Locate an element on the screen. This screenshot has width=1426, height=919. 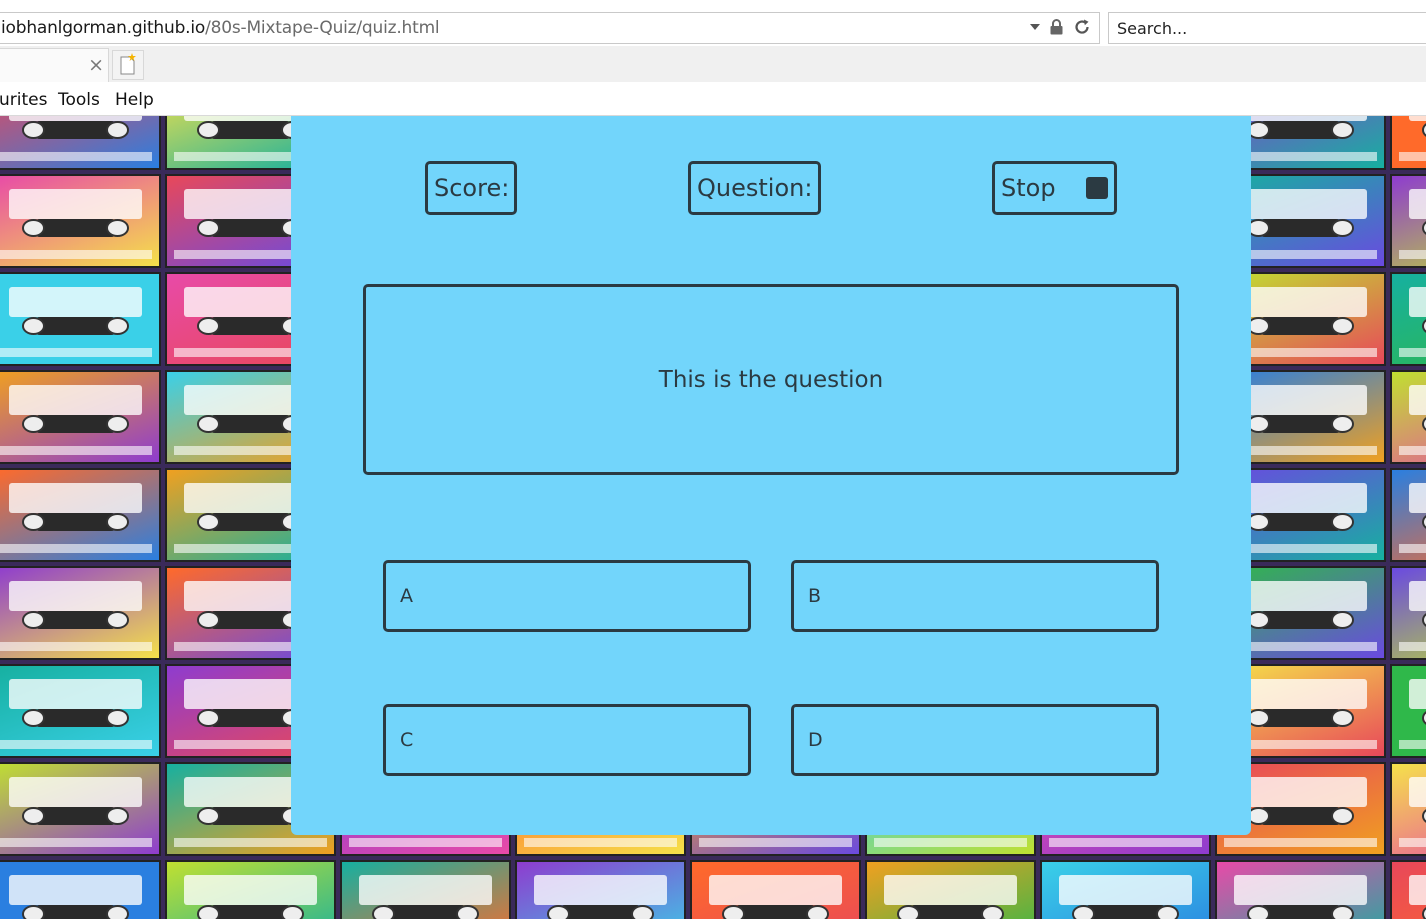
question-box: This is the question is located at coordinates (771, 379).